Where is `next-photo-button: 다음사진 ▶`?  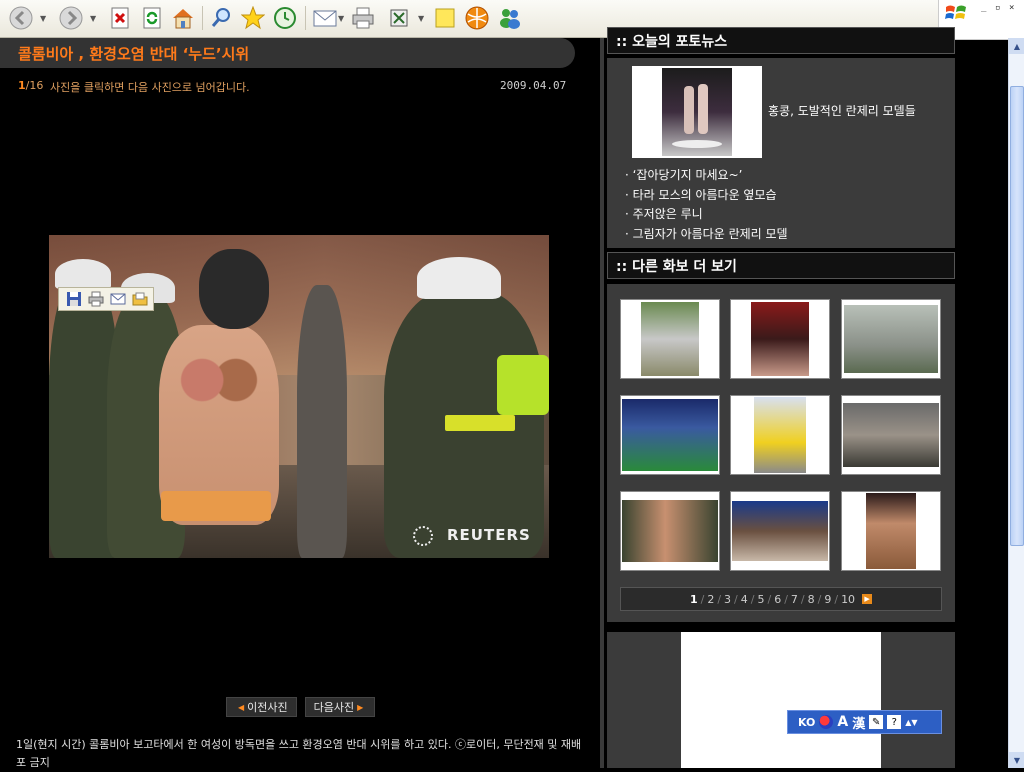 next-photo-button: 다음사진 ▶ is located at coordinates (340, 707).